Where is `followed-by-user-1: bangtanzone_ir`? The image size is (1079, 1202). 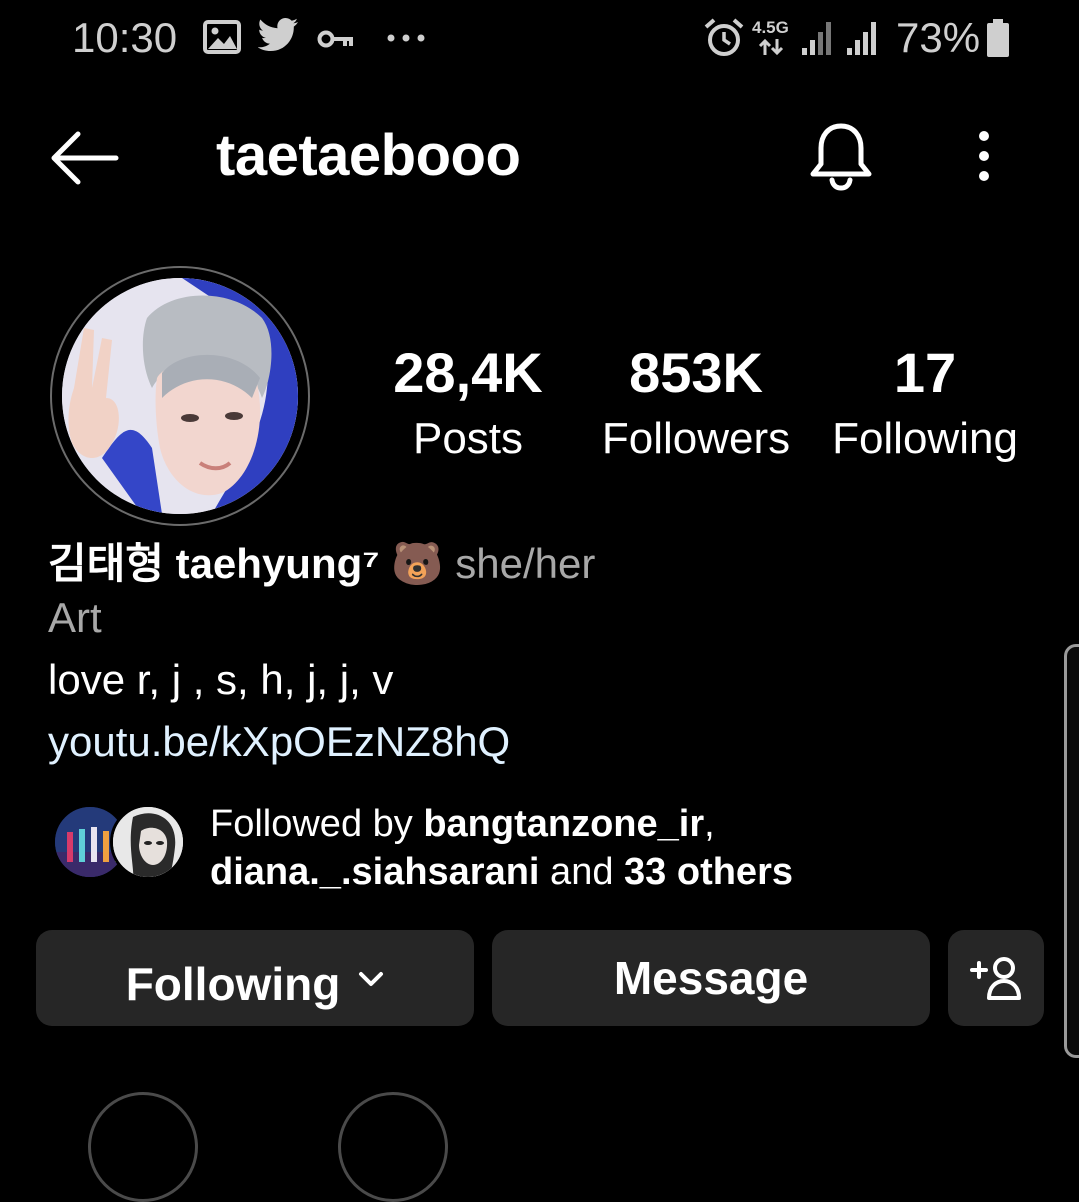 followed-by-user-1: bangtanzone_ir is located at coordinates (563, 824).